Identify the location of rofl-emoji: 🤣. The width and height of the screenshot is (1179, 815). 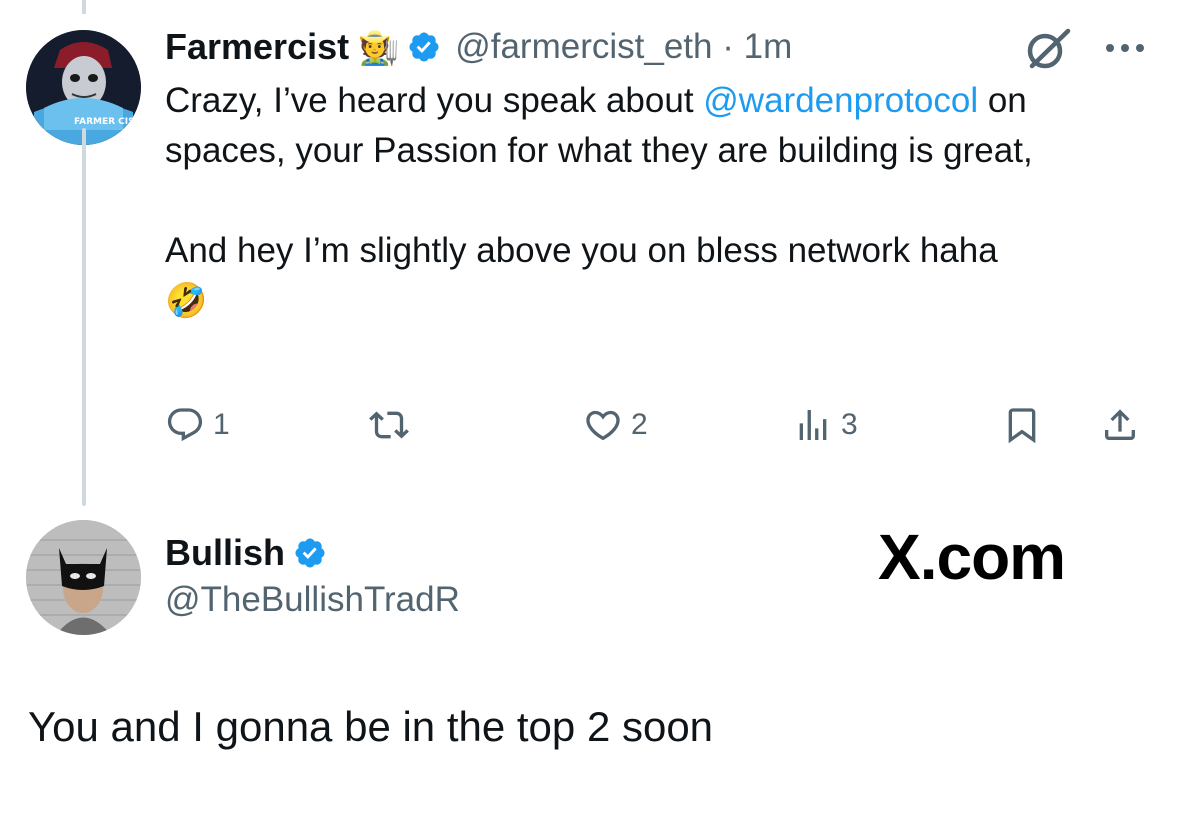
(186, 301).